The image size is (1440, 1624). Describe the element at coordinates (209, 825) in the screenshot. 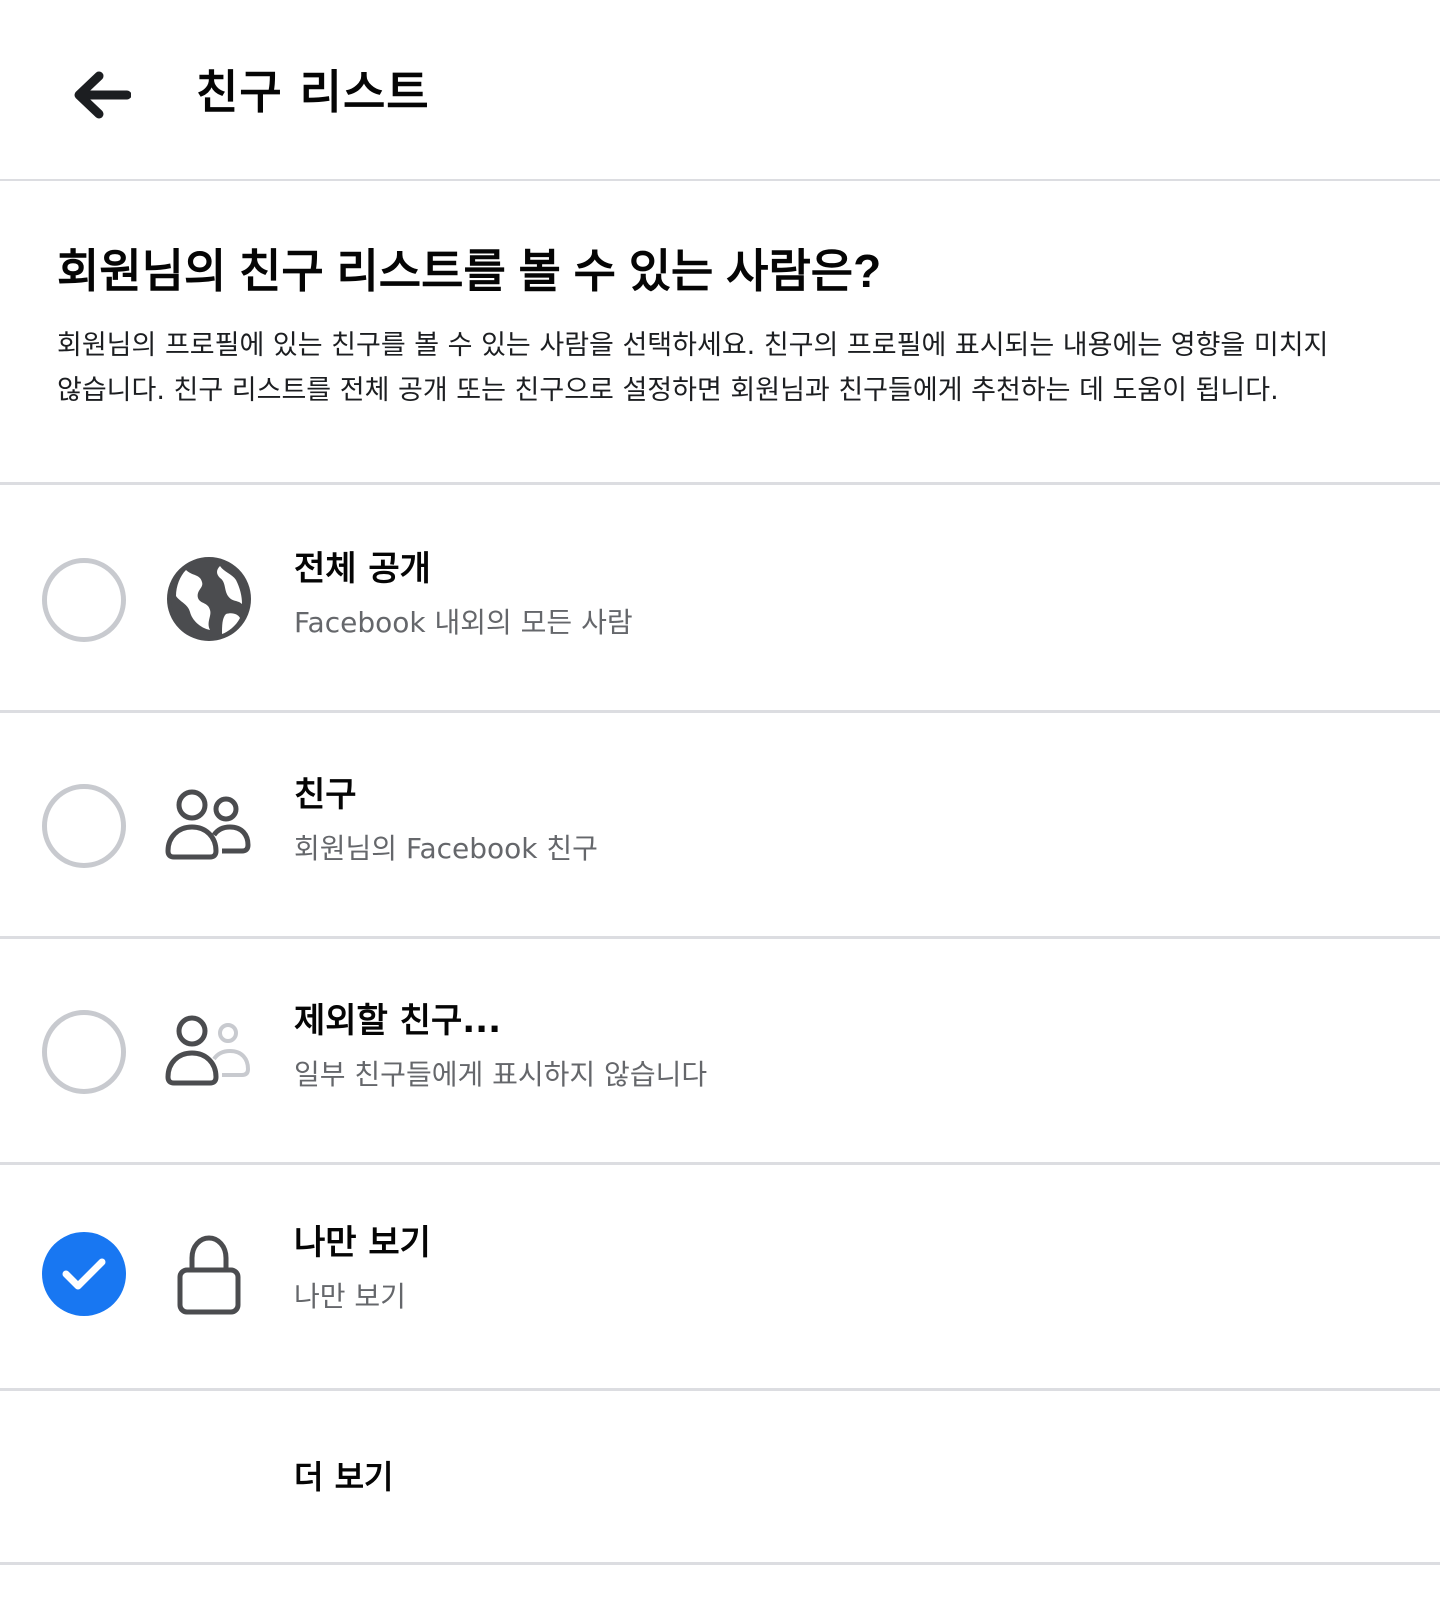

I see `friends-icon` at that location.